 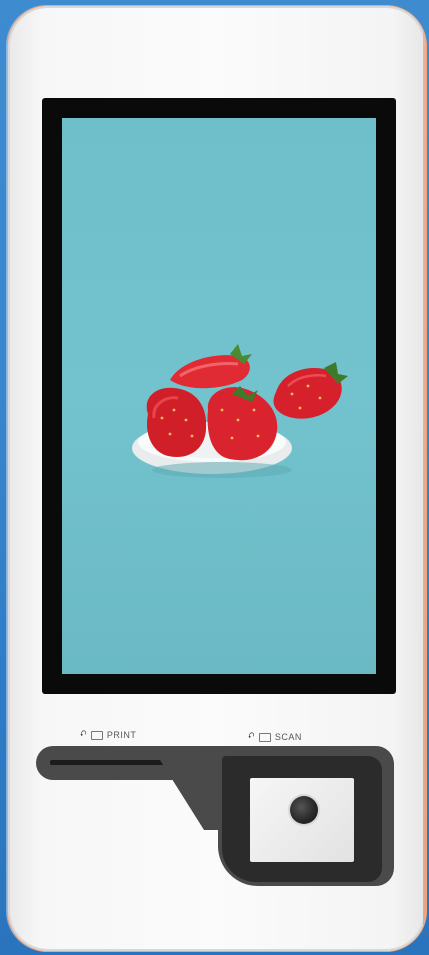 I want to click on receipt-slot, so click(x=110, y=762).